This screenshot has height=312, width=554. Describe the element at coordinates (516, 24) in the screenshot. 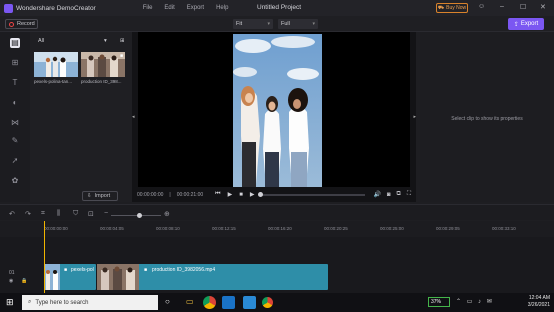

I see `export-icon: ⇪` at that location.